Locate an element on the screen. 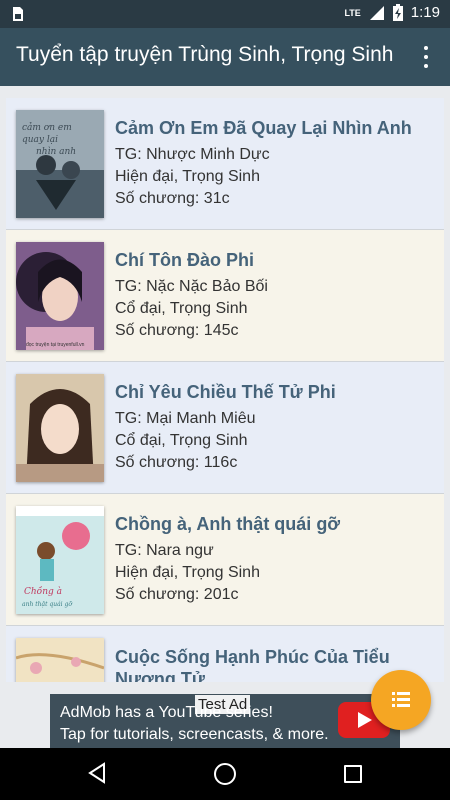 This screenshot has width=450, height=800. book-chapters: Số chương: 201c is located at coordinates (177, 594).